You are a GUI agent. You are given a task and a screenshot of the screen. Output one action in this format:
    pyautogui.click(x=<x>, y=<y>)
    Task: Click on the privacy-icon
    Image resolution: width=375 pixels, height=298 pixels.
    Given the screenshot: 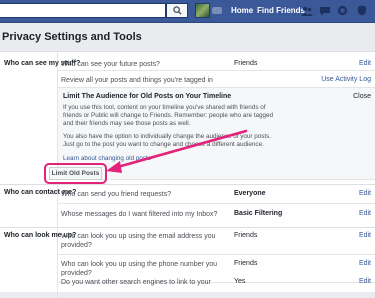 What is the action you would take?
    pyautogui.click(x=361, y=10)
    